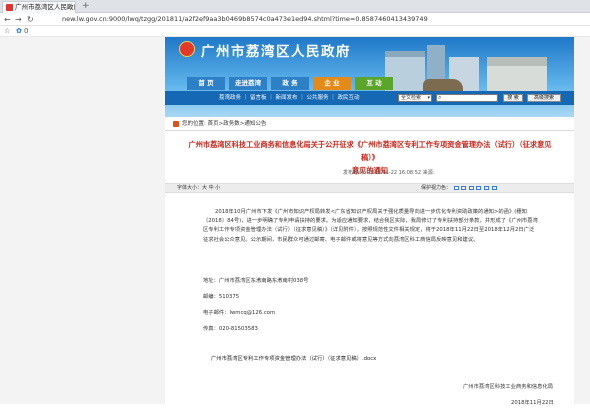 The image size is (590, 408). Describe the element at coordinates (230, 329) in the screenshot. I see `contact-fax: 传真：020-81503583` at that location.